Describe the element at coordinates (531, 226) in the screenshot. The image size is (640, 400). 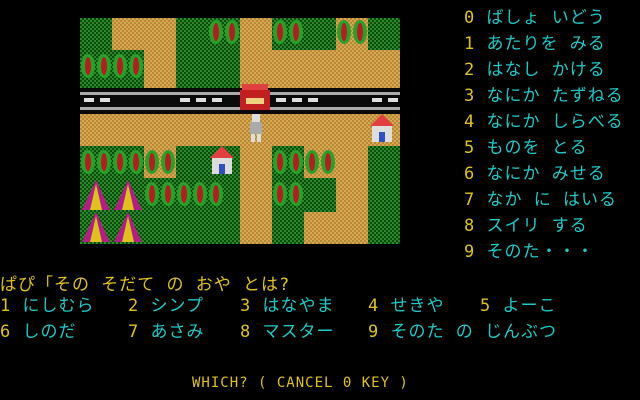
I see `command-label: スイリ する` at that location.